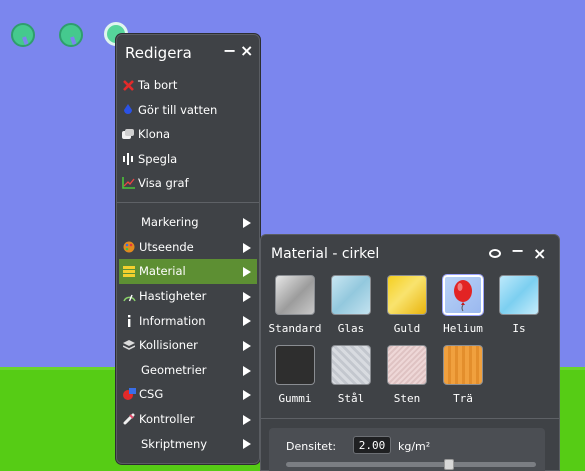 The height and width of the screenshot is (471, 585). Describe the element at coordinates (188, 271) in the screenshot. I see `submenu-material: Material` at that location.